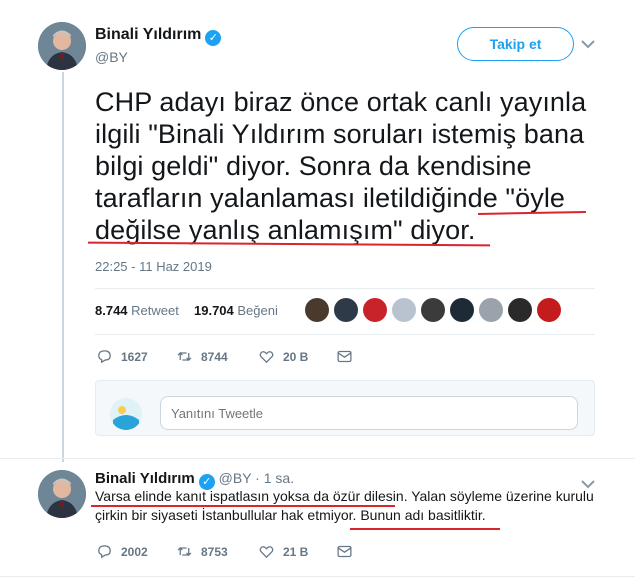  I want to click on retweet-stat: 8.744 Retweet, so click(137, 310).